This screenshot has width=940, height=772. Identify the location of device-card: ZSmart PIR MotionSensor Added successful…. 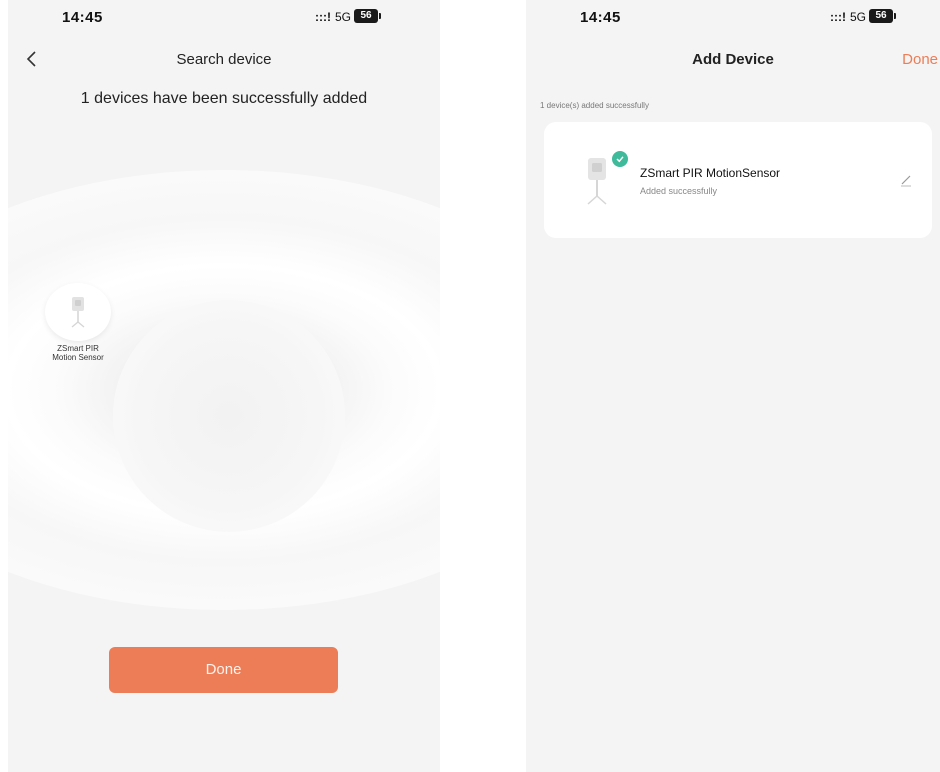
(738, 180).